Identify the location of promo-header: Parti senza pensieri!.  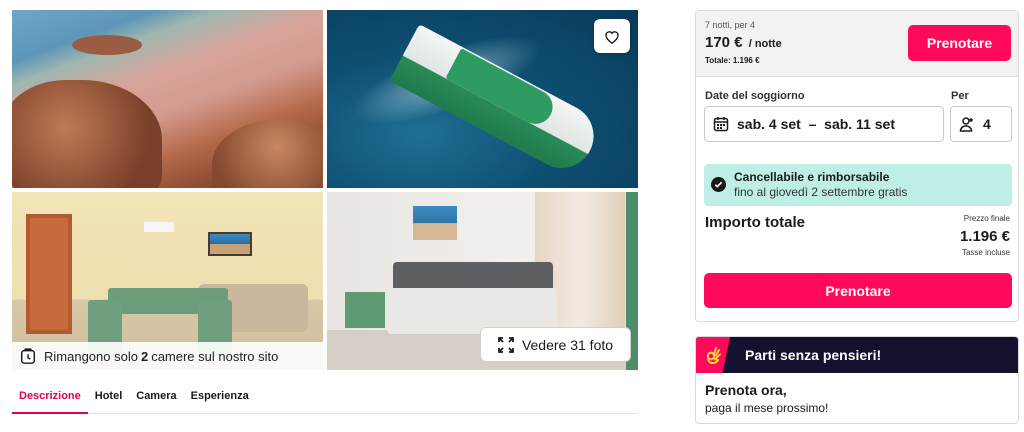
(857, 355).